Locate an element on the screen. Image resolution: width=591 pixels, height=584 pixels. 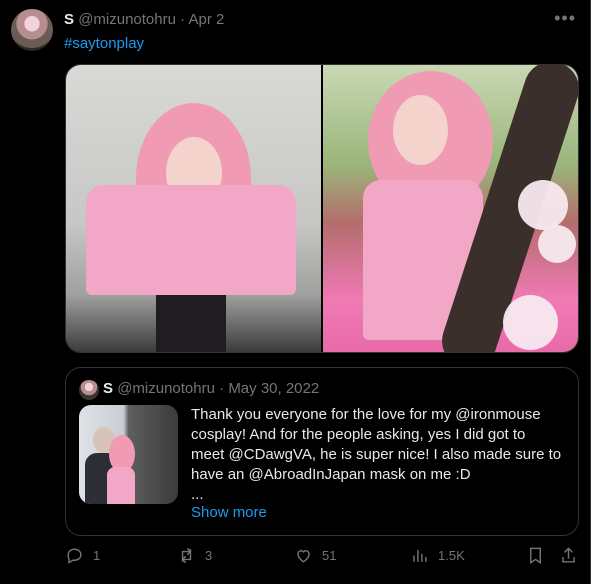
quote-handle: @mizunotohru is located at coordinates (166, 388).